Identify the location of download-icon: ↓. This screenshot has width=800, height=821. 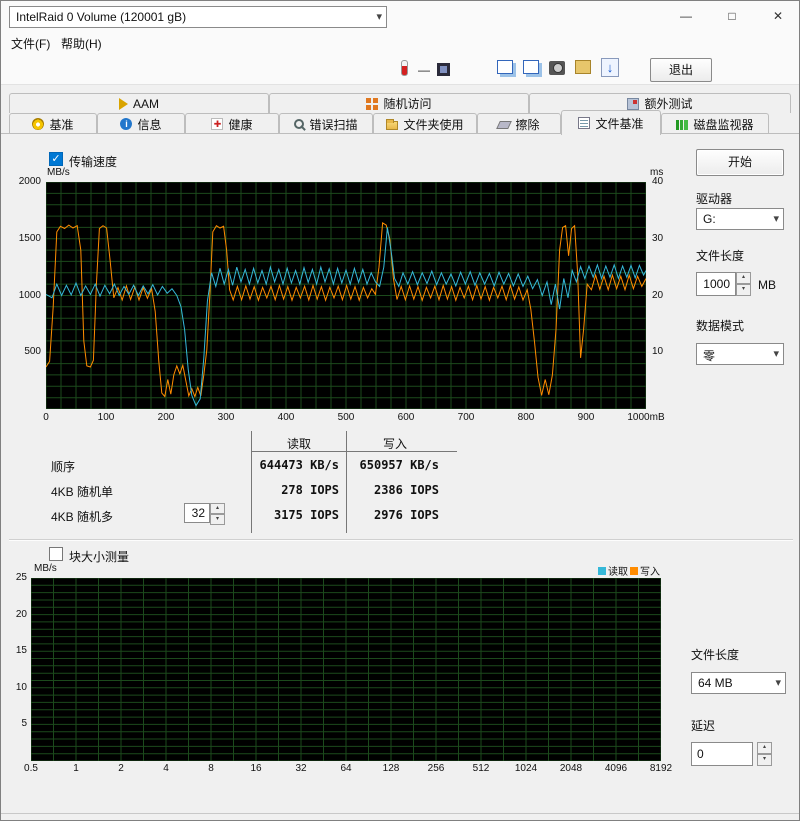
(610, 67).